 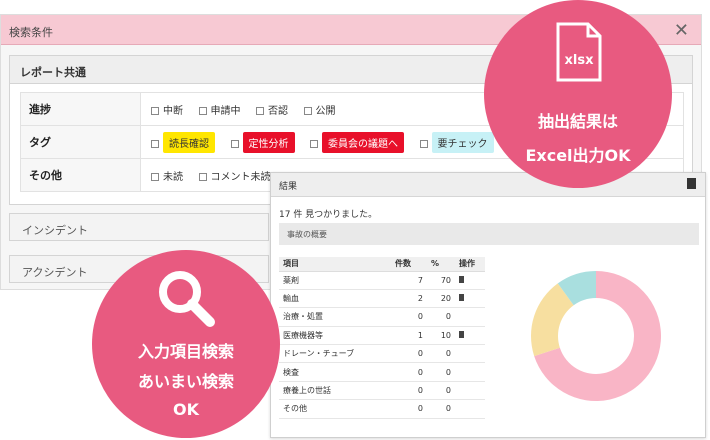 What do you see at coordinates (409, 280) in the screenshot?
I see `count-cell: 7` at bounding box center [409, 280].